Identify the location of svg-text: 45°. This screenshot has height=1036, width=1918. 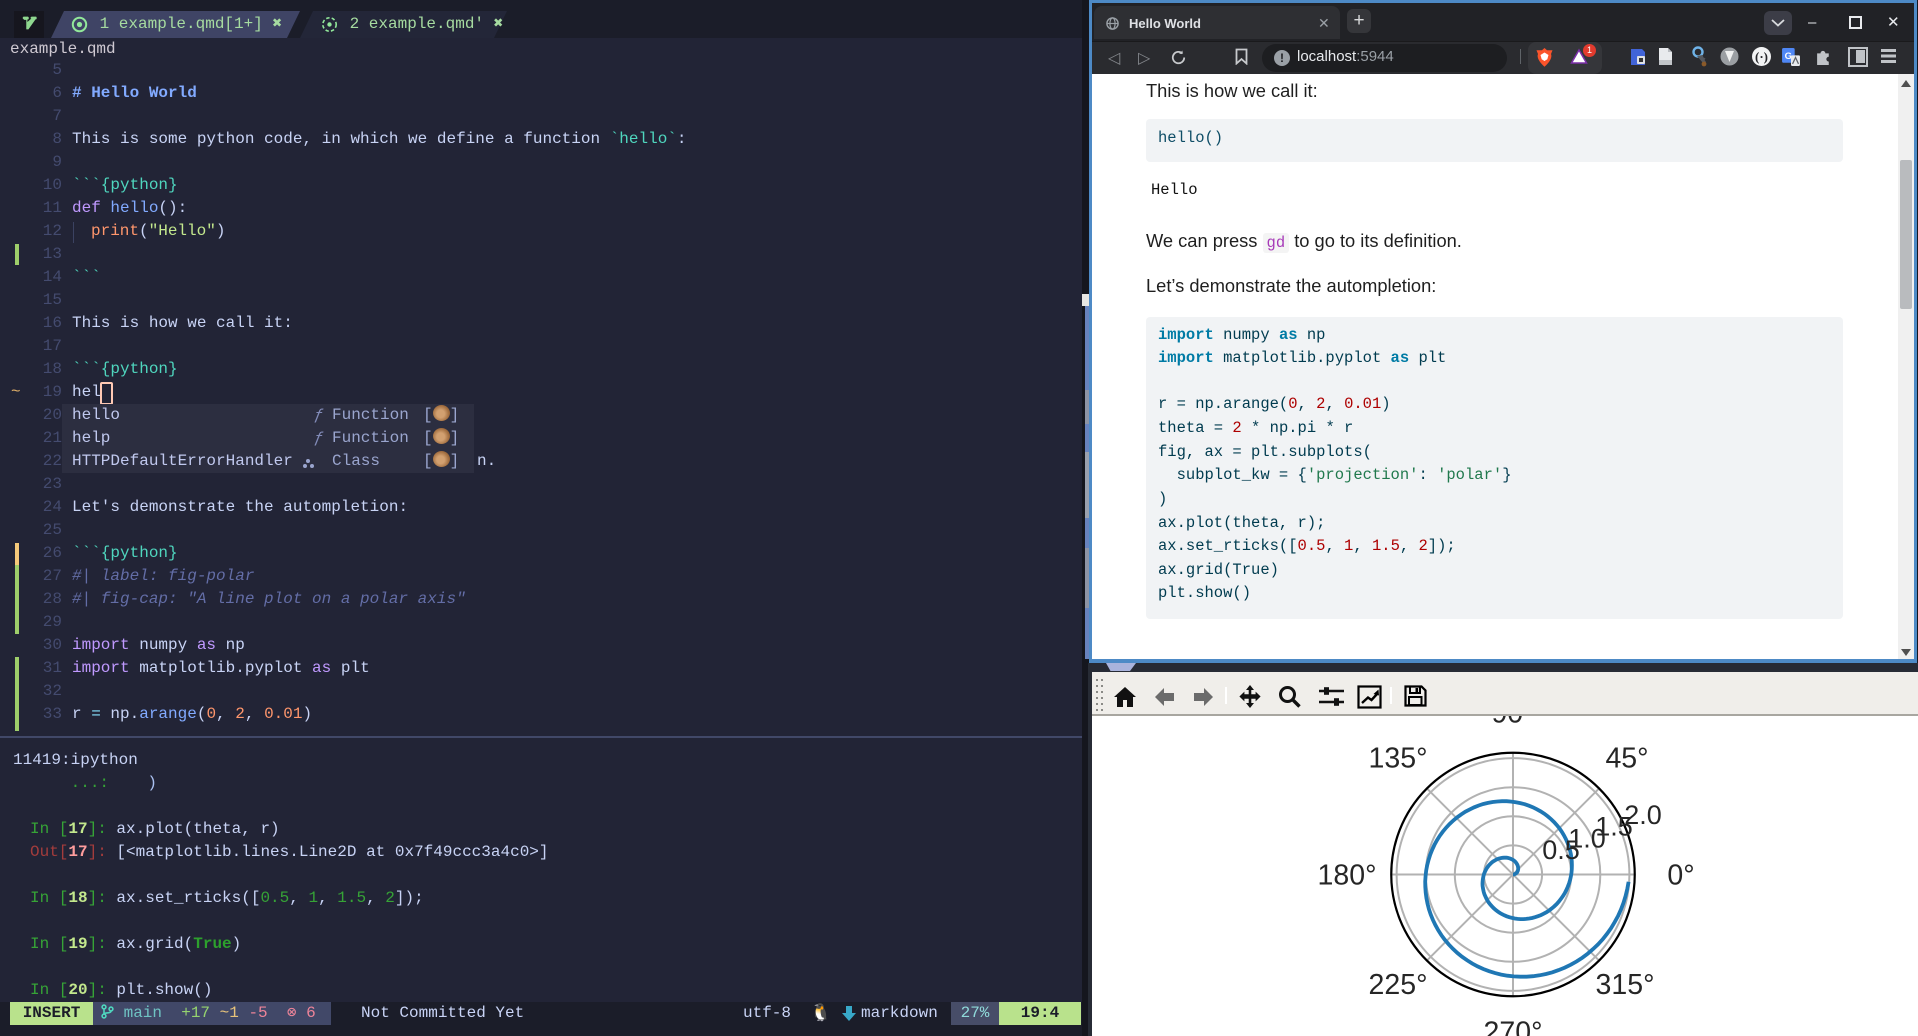
(1626, 759).